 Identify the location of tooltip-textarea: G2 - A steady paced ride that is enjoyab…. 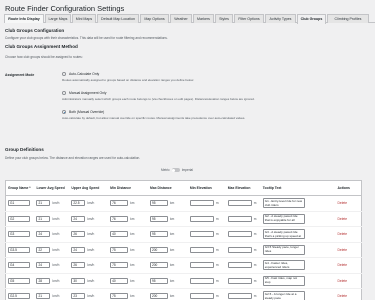
(283, 218).